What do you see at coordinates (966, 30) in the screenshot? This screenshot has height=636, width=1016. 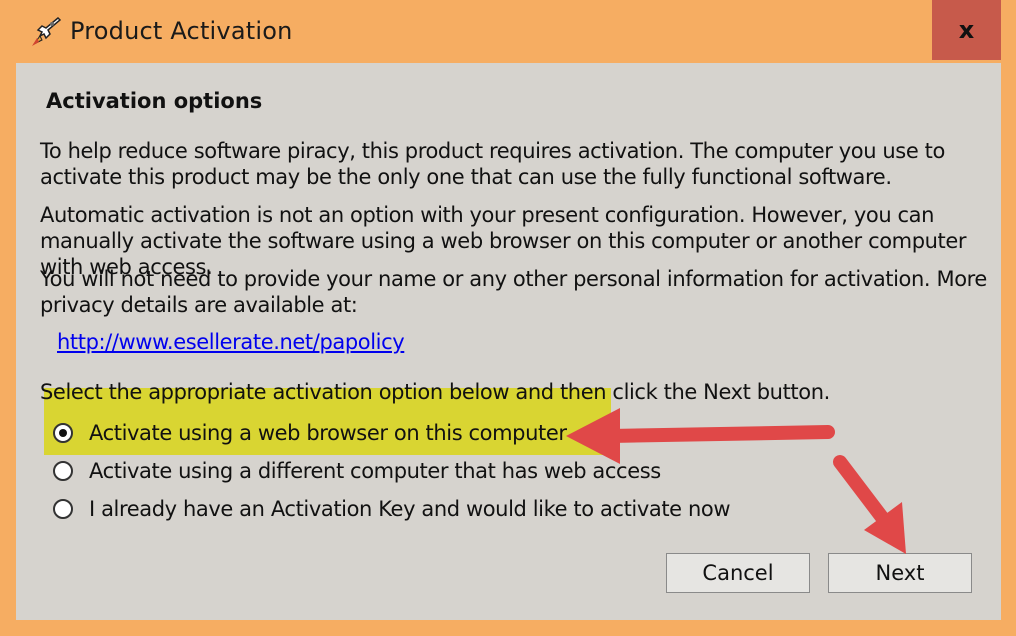 I see `close-button: x` at bounding box center [966, 30].